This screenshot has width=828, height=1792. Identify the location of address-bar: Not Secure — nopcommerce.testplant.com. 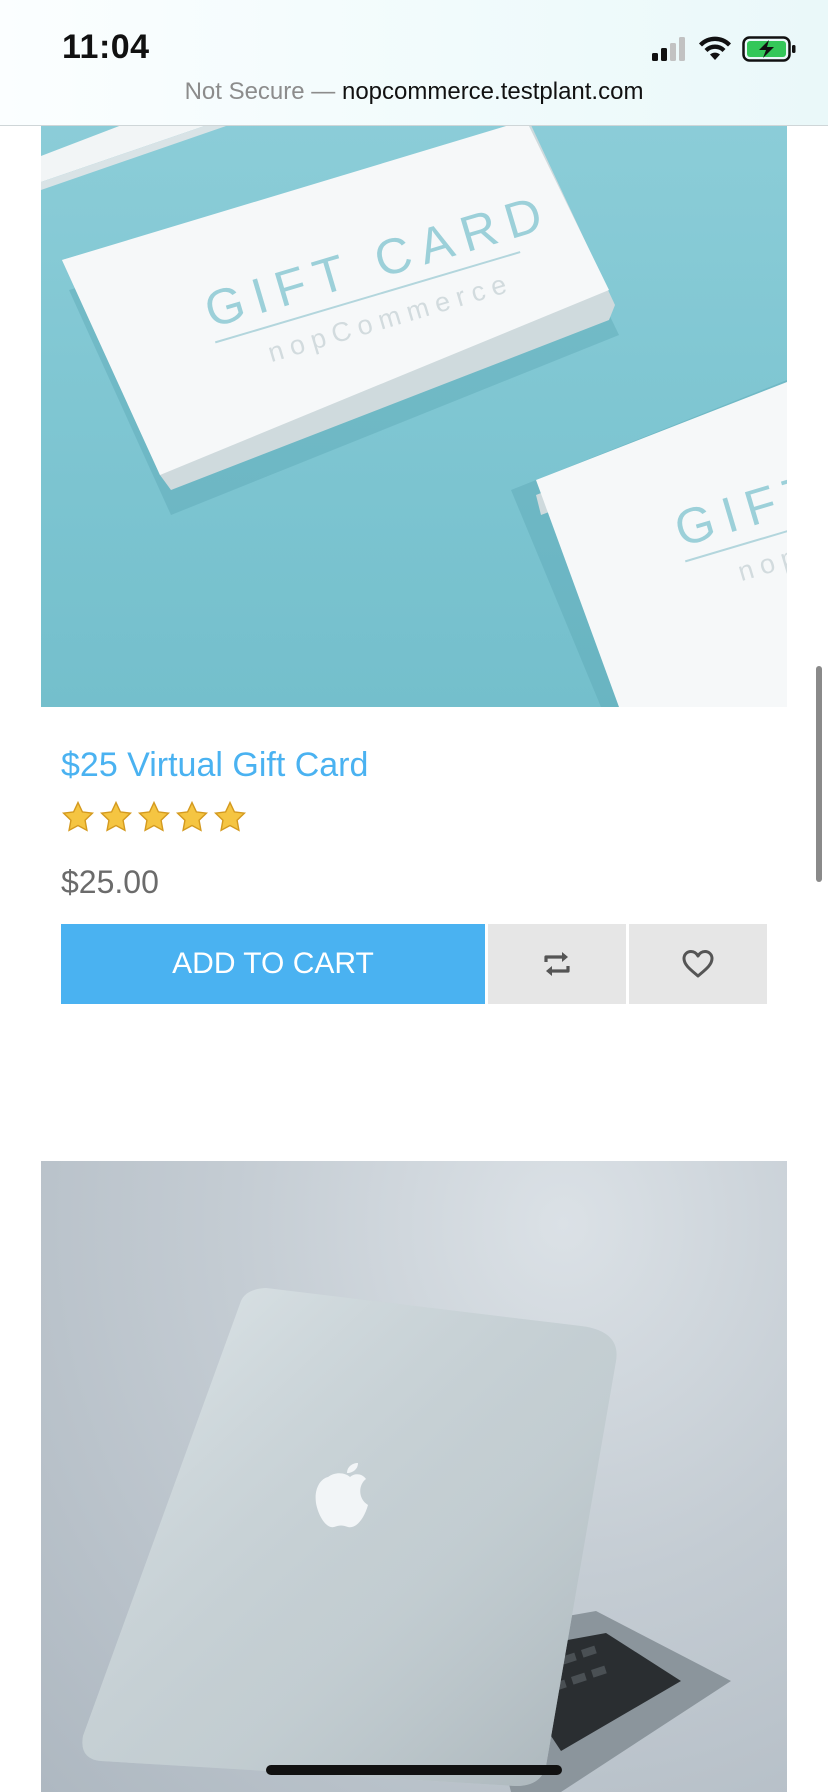
(414, 92).